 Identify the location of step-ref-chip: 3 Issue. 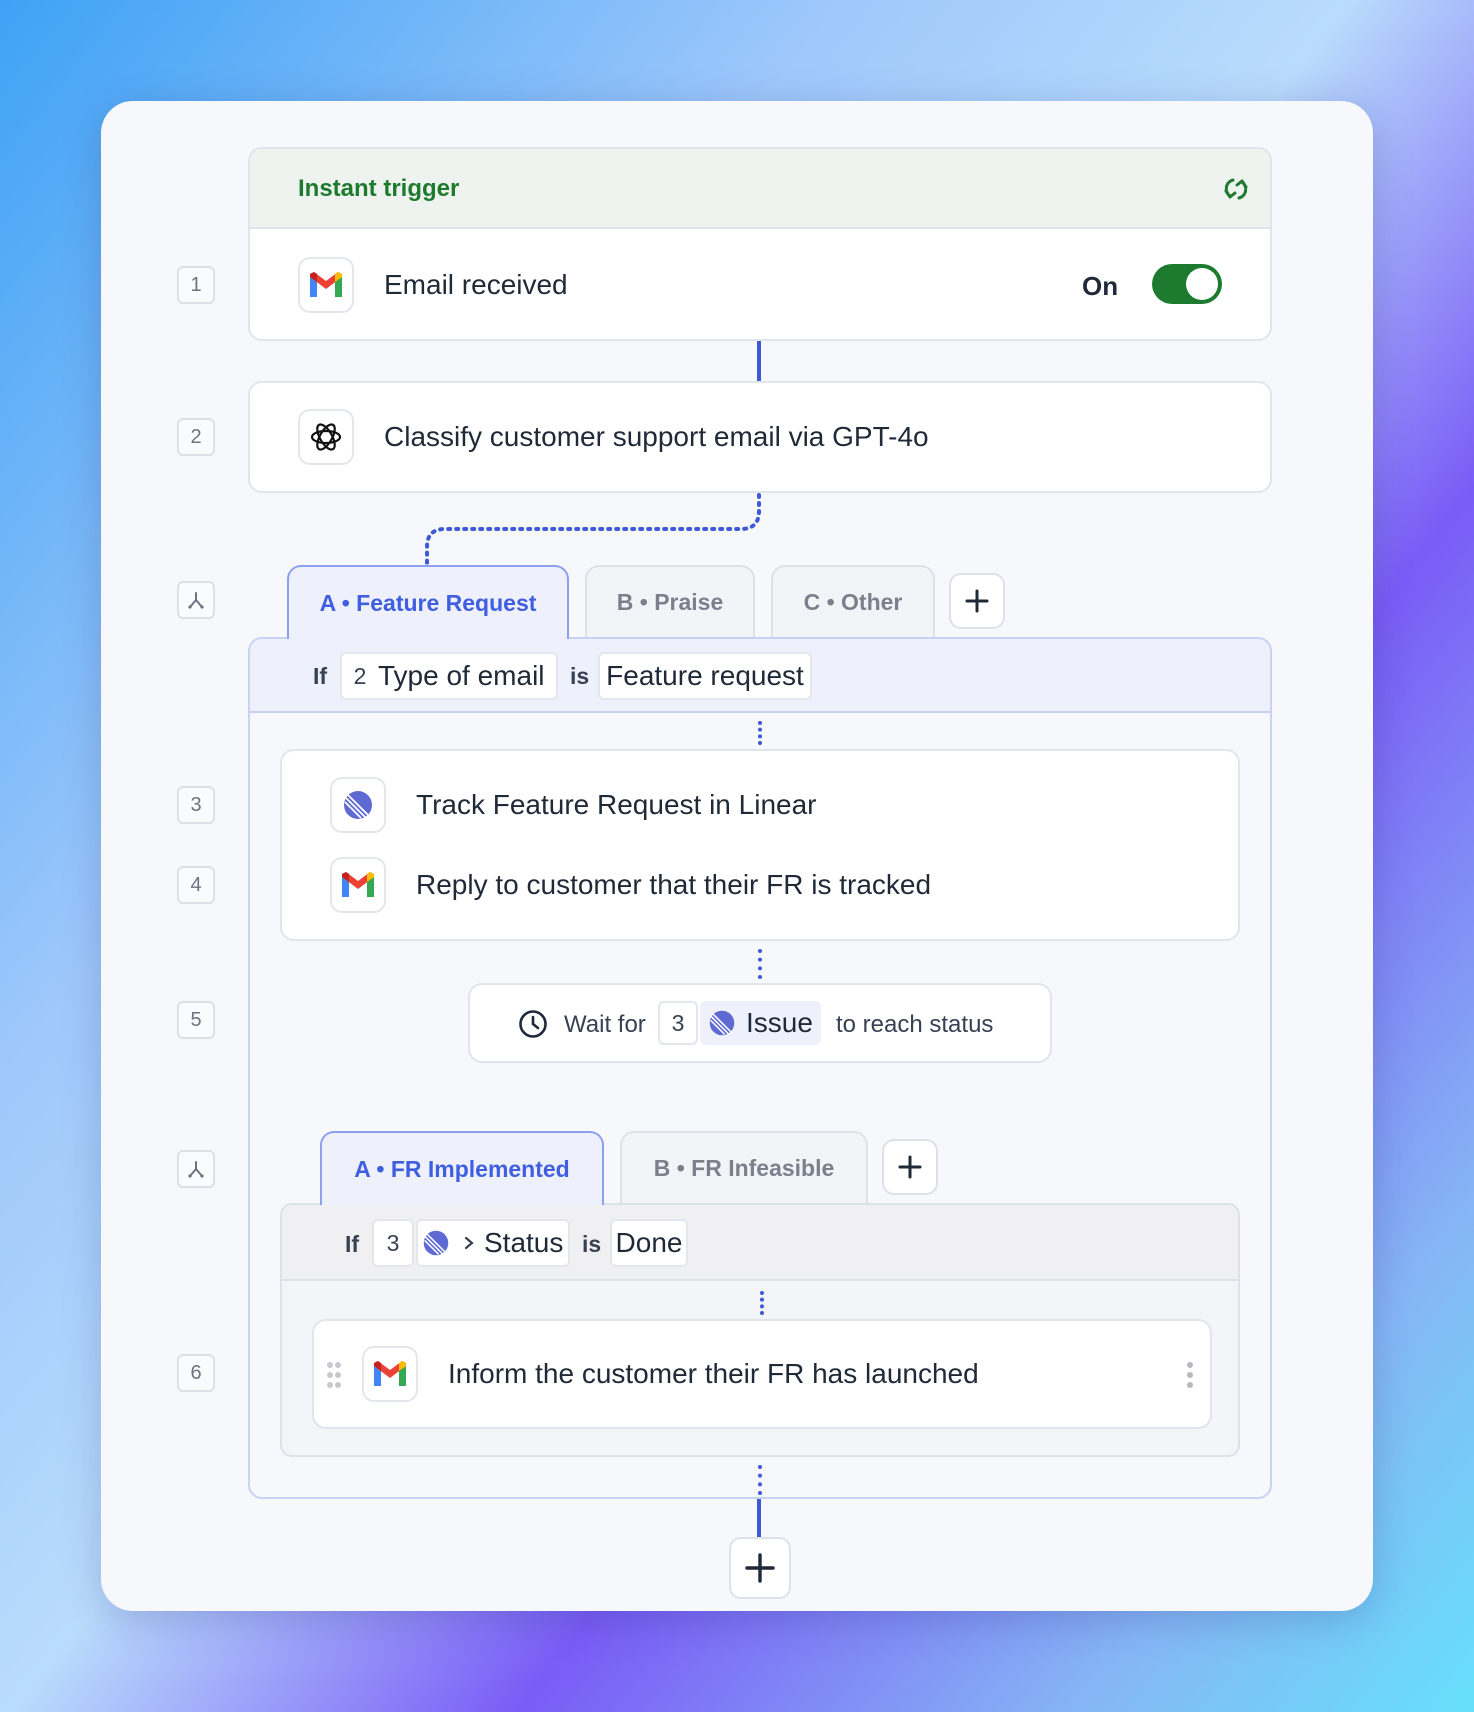
(743, 1023).